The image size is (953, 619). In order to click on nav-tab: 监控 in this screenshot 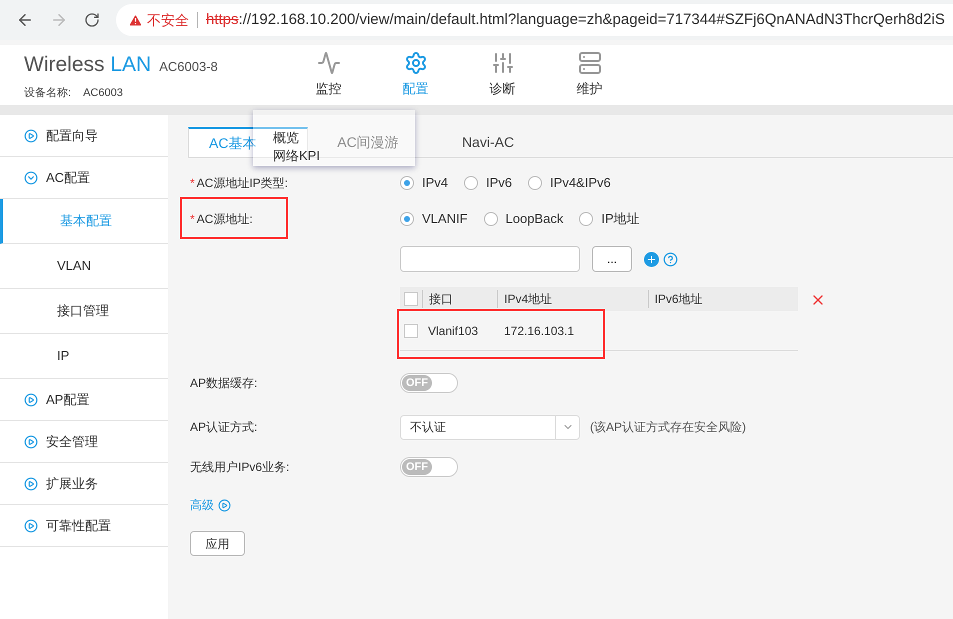, I will do `click(328, 75)`.